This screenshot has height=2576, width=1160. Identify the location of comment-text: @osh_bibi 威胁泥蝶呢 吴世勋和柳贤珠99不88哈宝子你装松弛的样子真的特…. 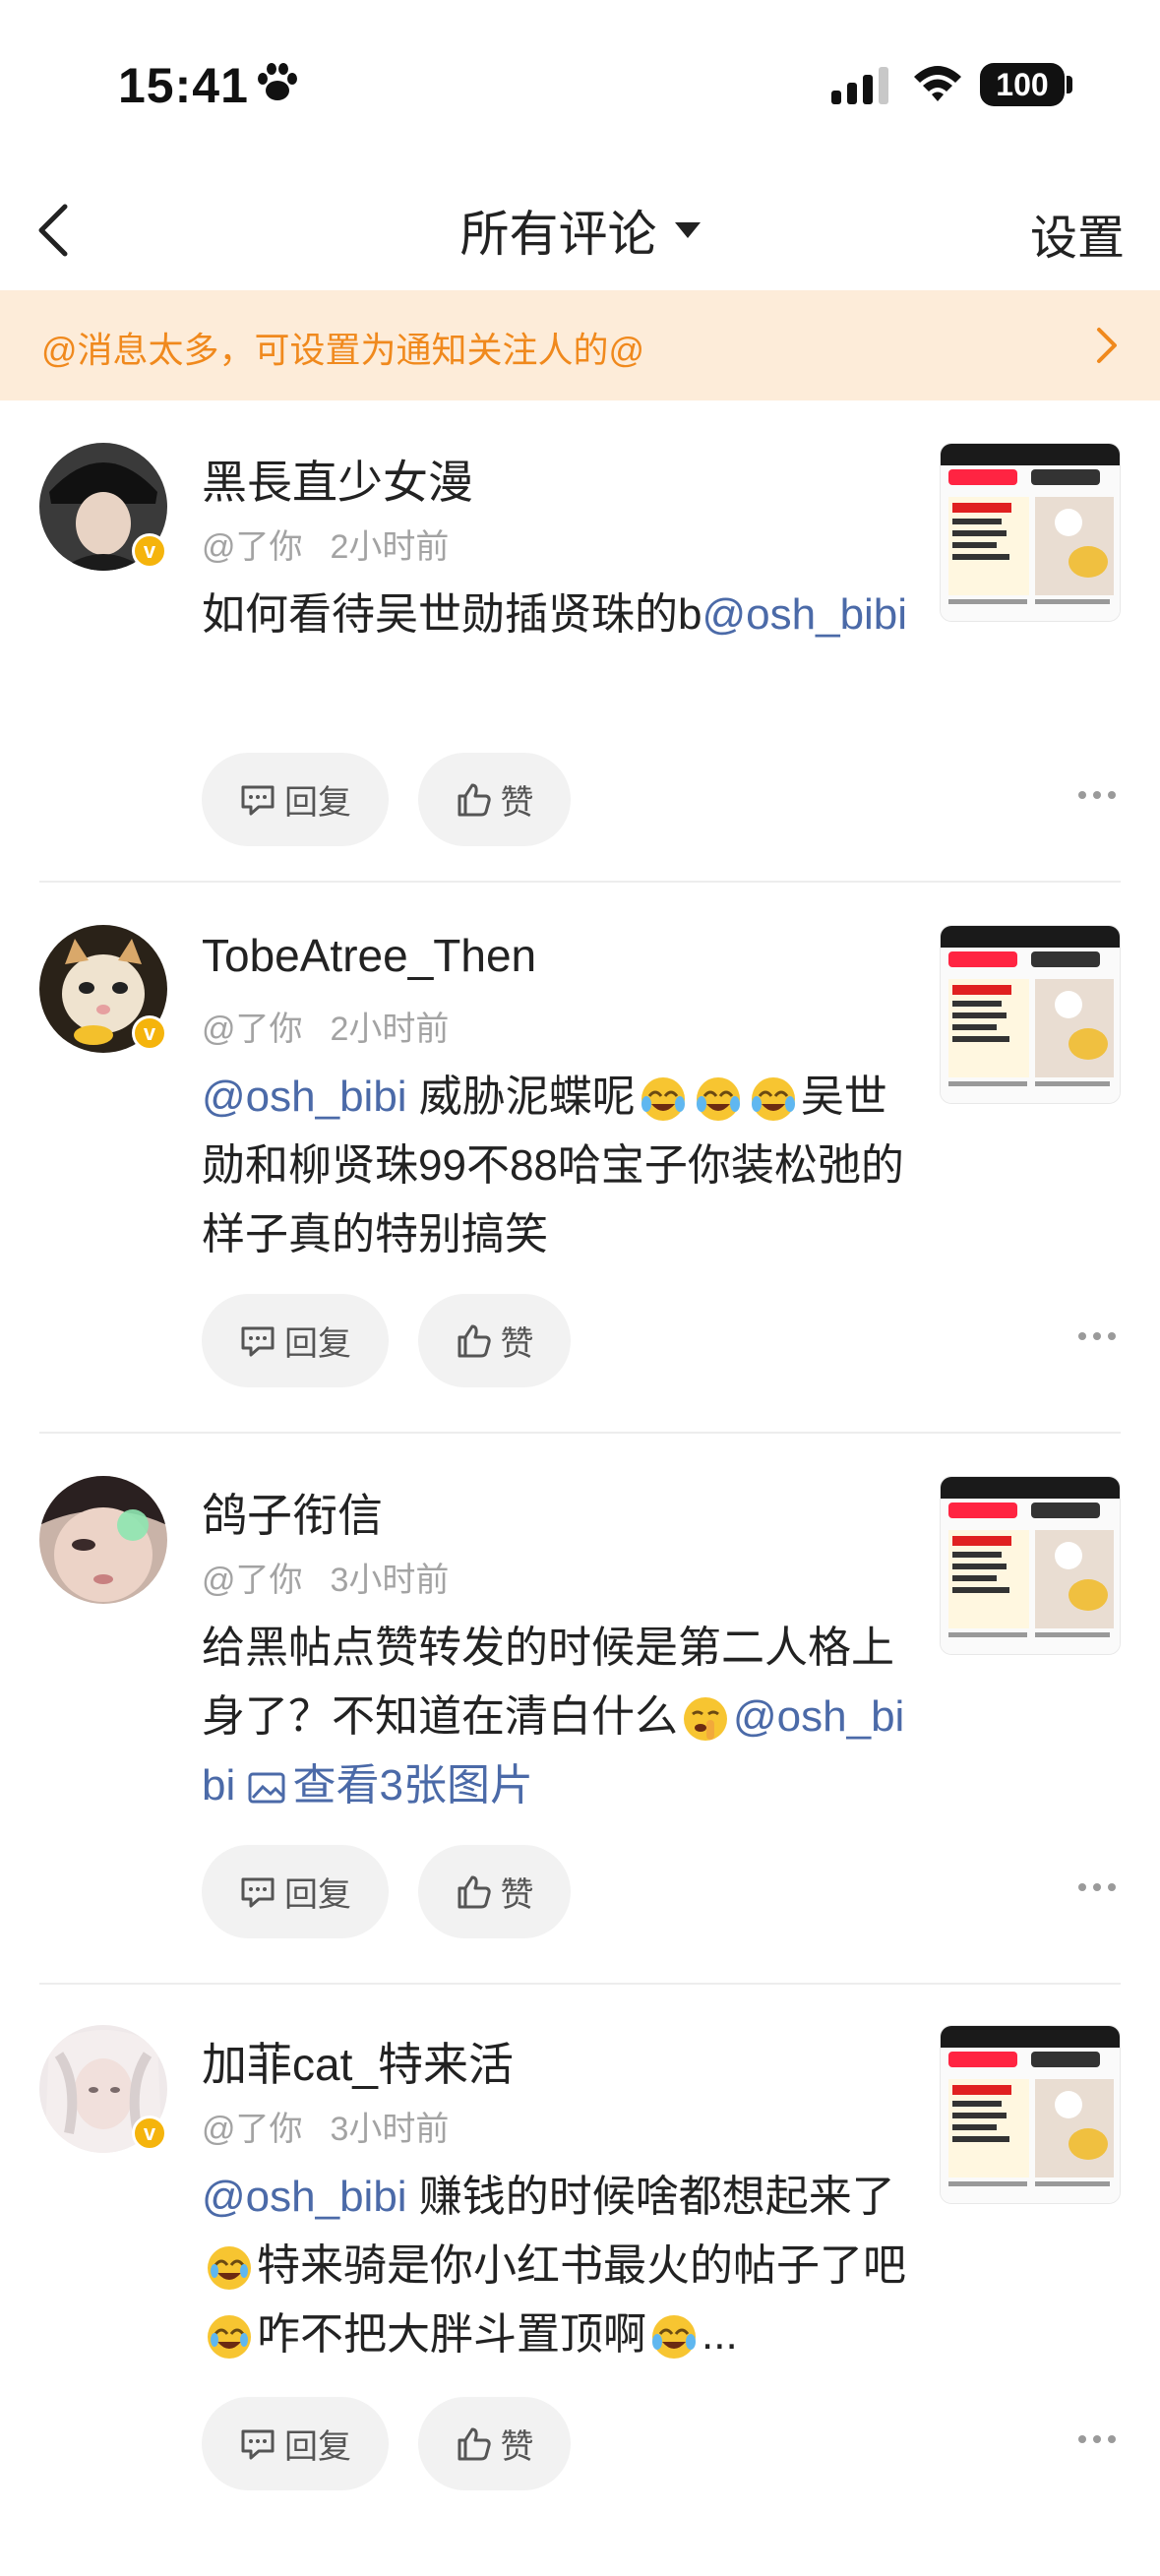
(553, 1165).